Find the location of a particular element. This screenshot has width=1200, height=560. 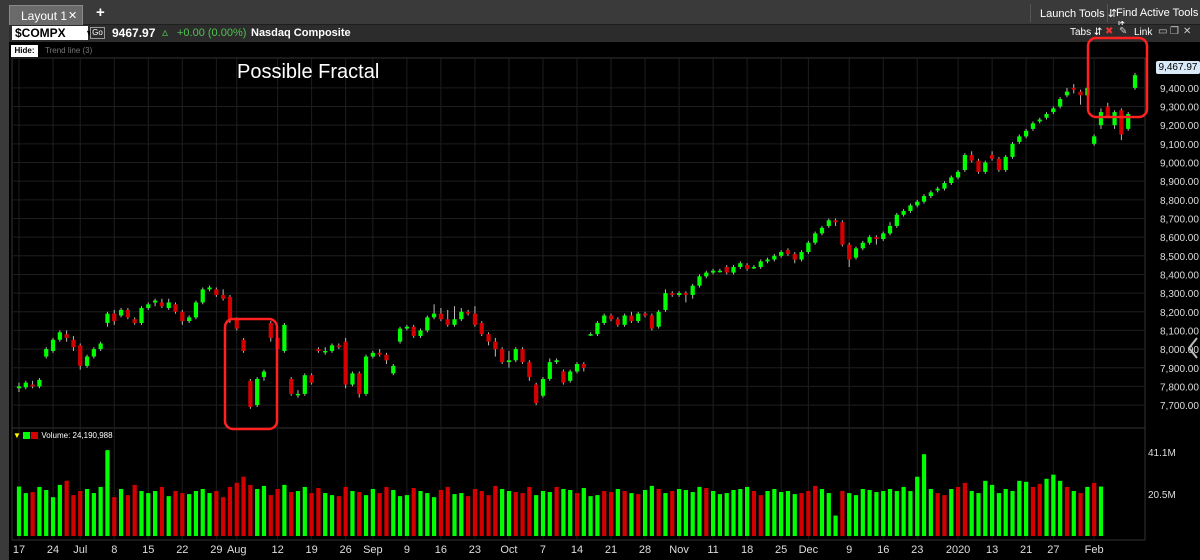

x-tick-label: 23 is located at coordinates (475, 550).